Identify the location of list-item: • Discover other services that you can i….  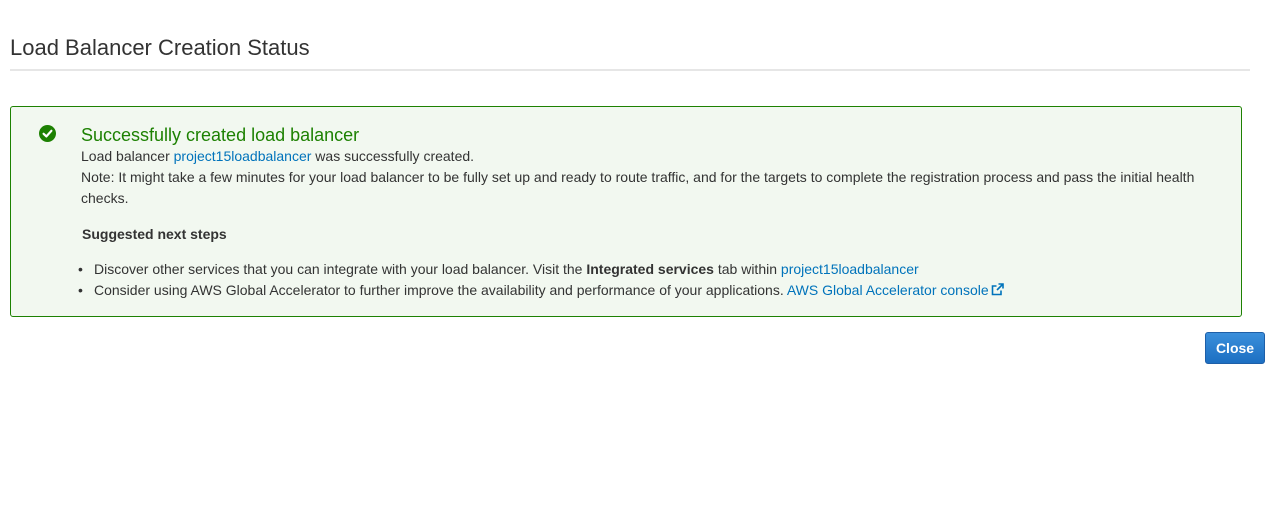
(541, 269).